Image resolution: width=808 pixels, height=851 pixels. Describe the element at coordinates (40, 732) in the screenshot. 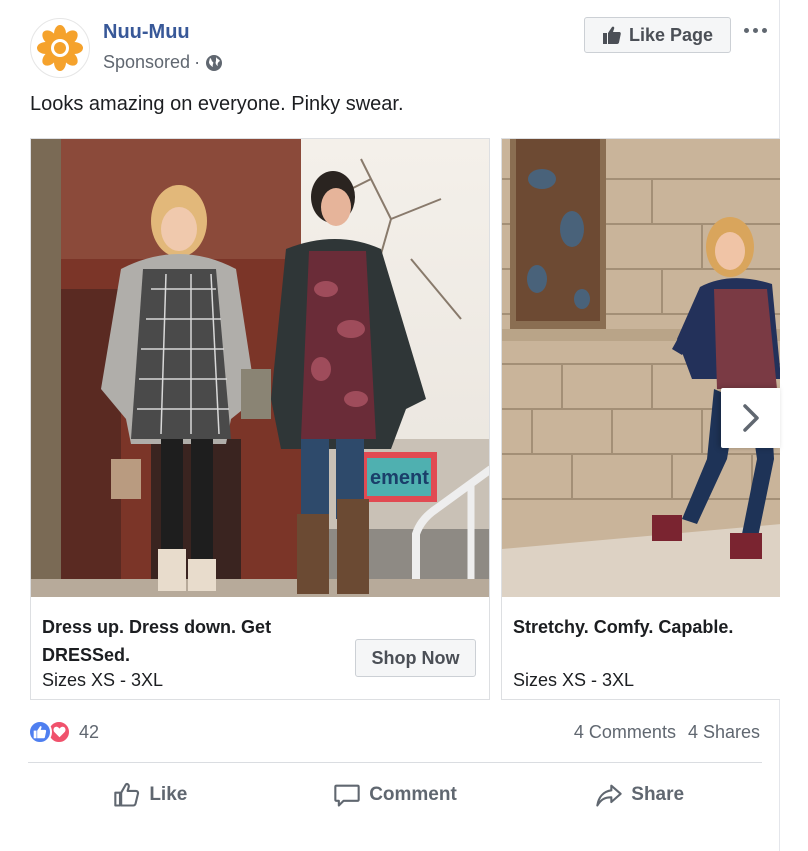

I see `like-reaction-icon` at that location.